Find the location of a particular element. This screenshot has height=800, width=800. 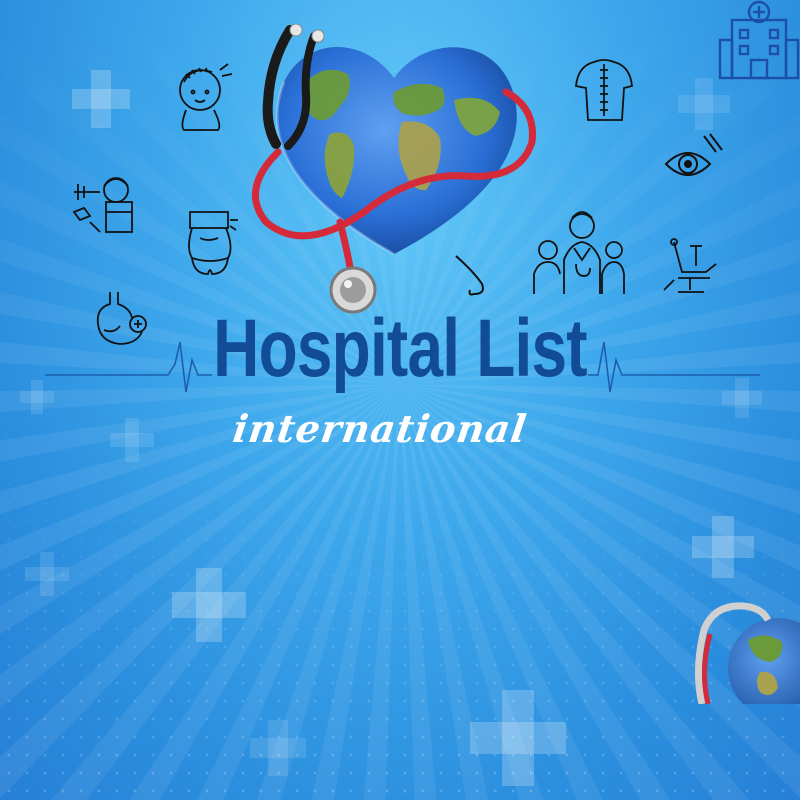

dental-chair-icon is located at coordinates (690, 265).